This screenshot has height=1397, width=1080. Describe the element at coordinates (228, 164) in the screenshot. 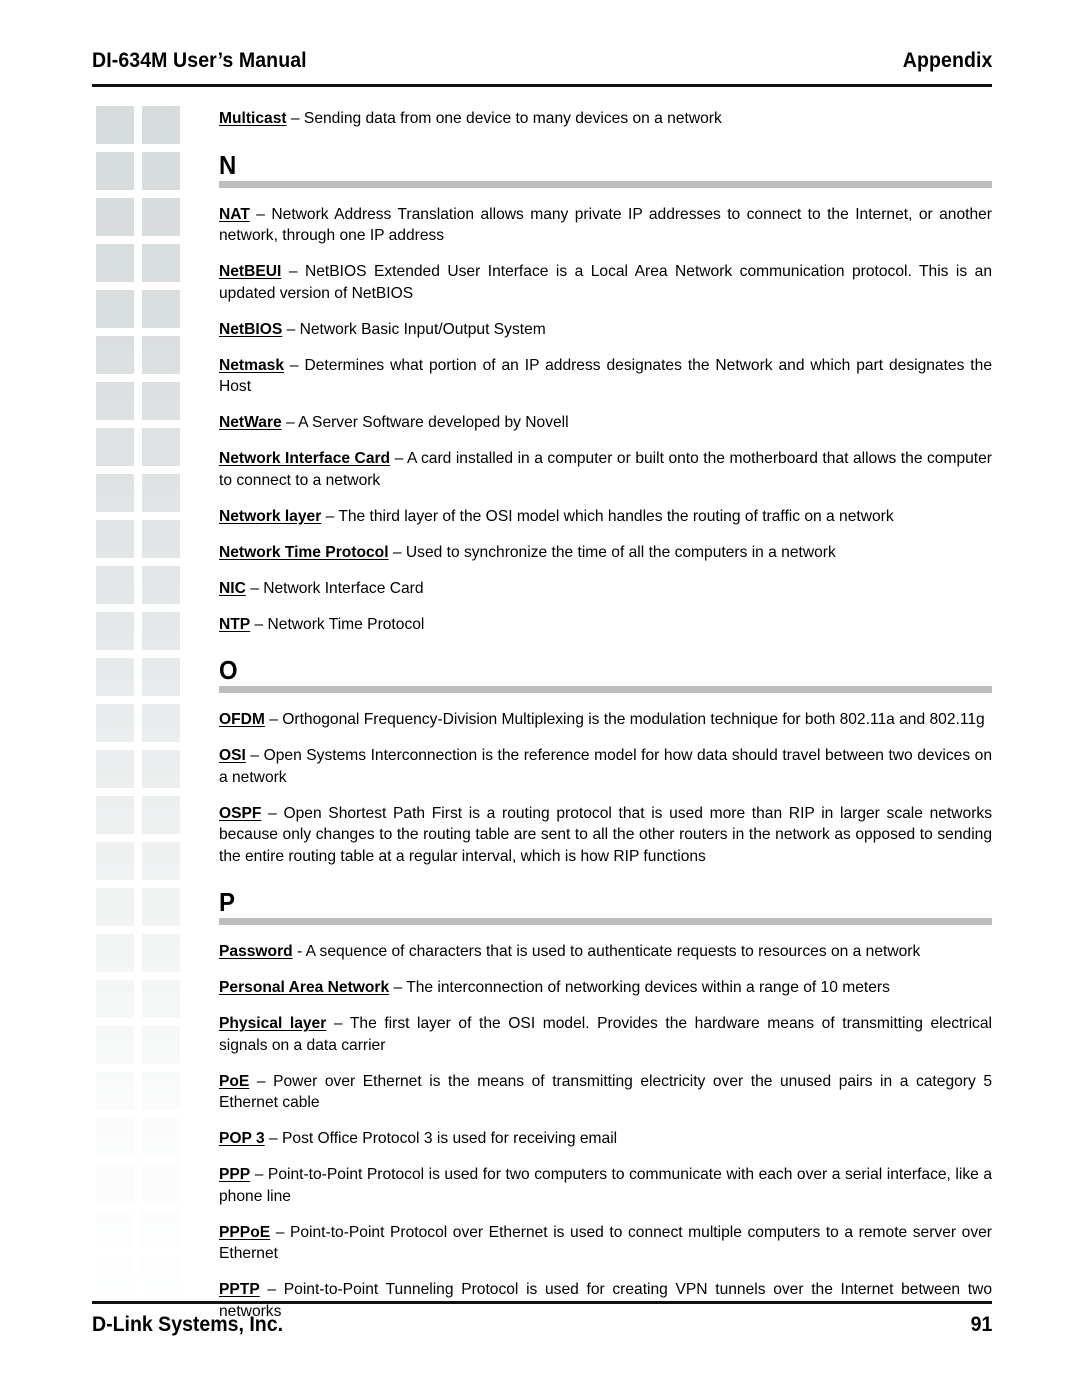

I see `section-letter: N` at that location.